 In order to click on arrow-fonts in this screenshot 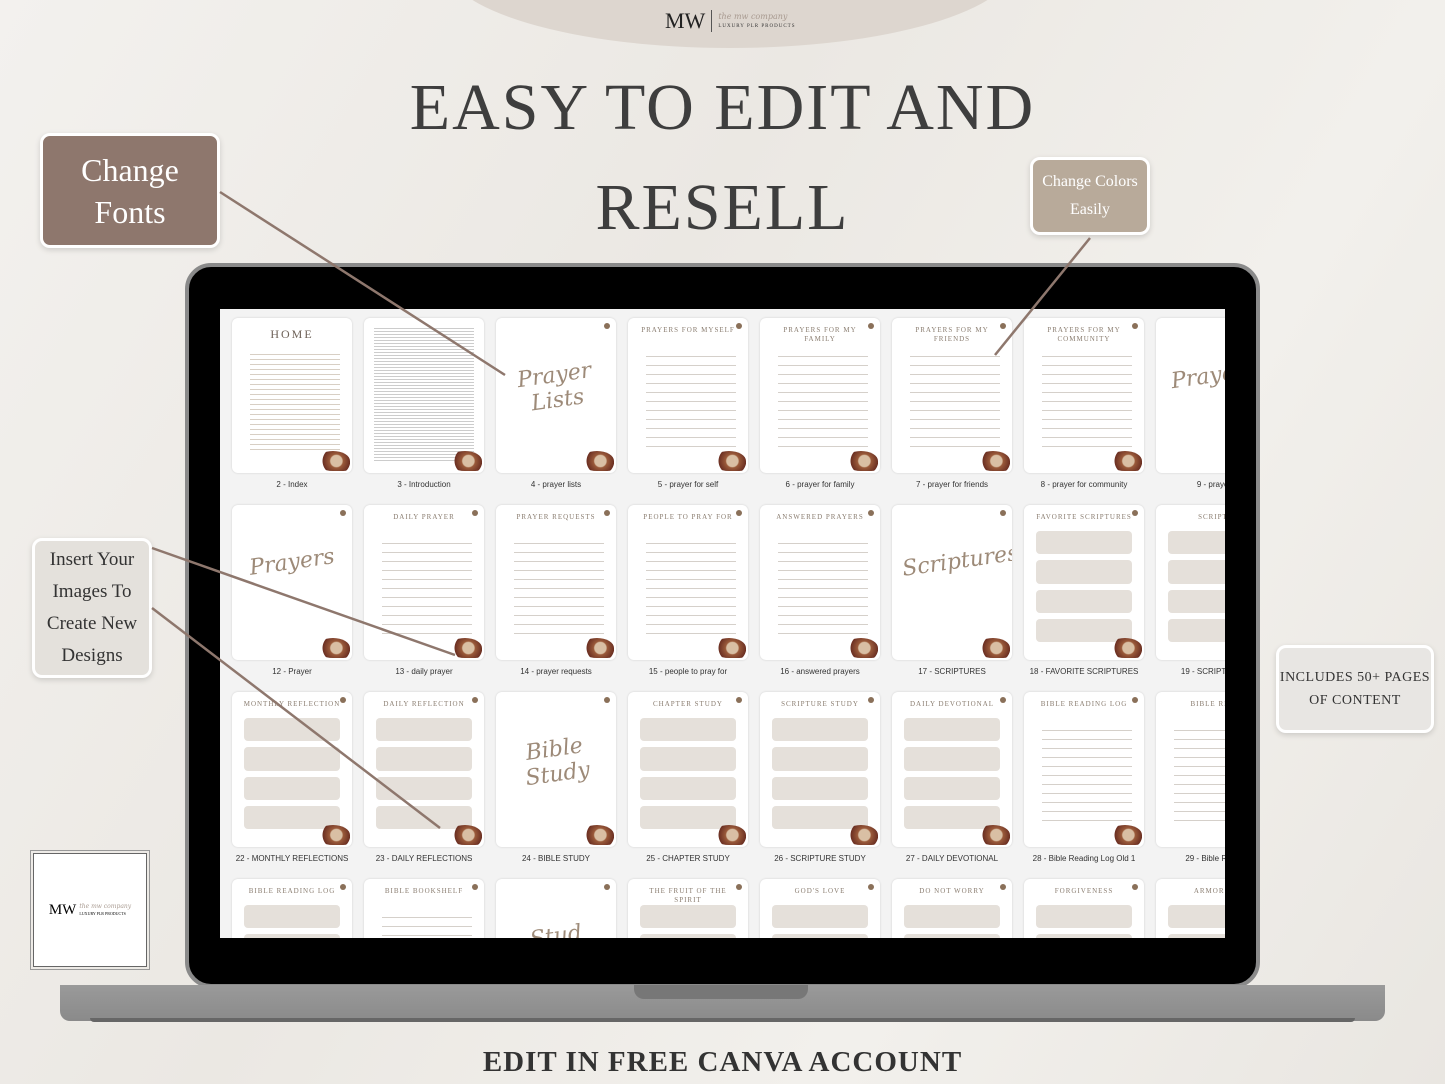, I will do `click(362, 283)`.